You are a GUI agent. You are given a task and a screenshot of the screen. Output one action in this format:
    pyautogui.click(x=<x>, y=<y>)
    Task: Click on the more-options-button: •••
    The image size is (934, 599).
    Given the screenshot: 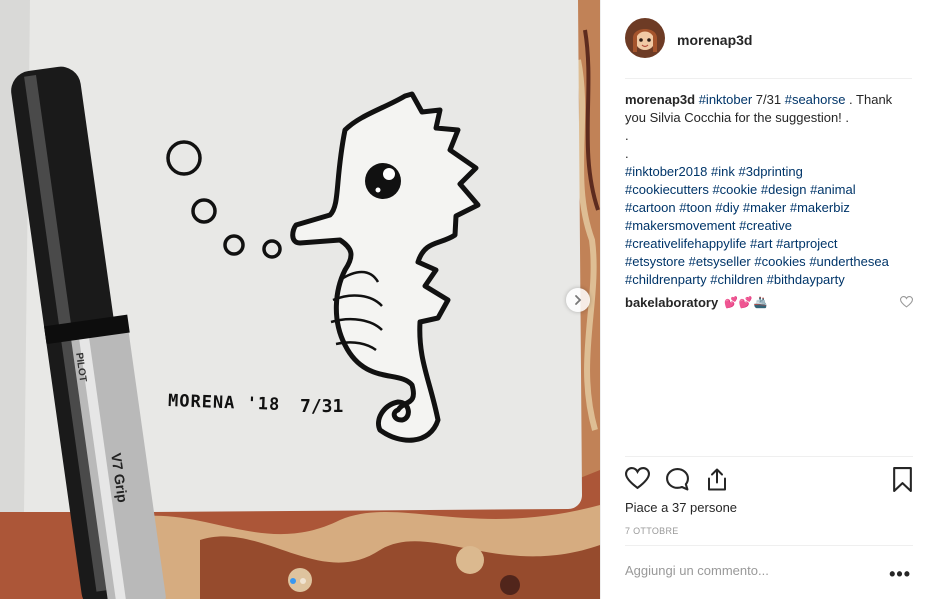 What is the action you would take?
    pyautogui.click(x=900, y=574)
    